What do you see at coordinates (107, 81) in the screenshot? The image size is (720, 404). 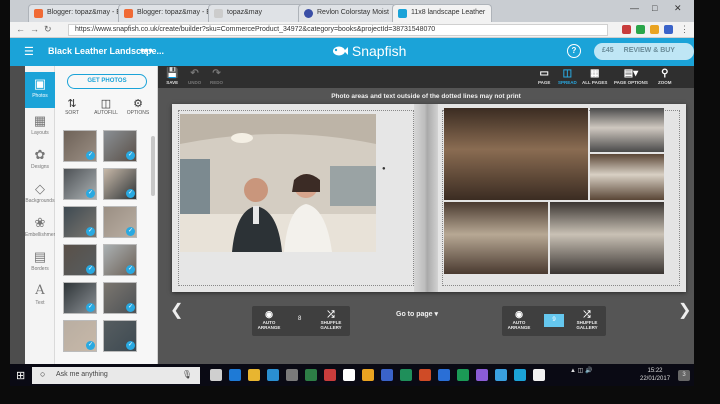 I see `get-photos-button: GET PHOTOS` at bounding box center [107, 81].